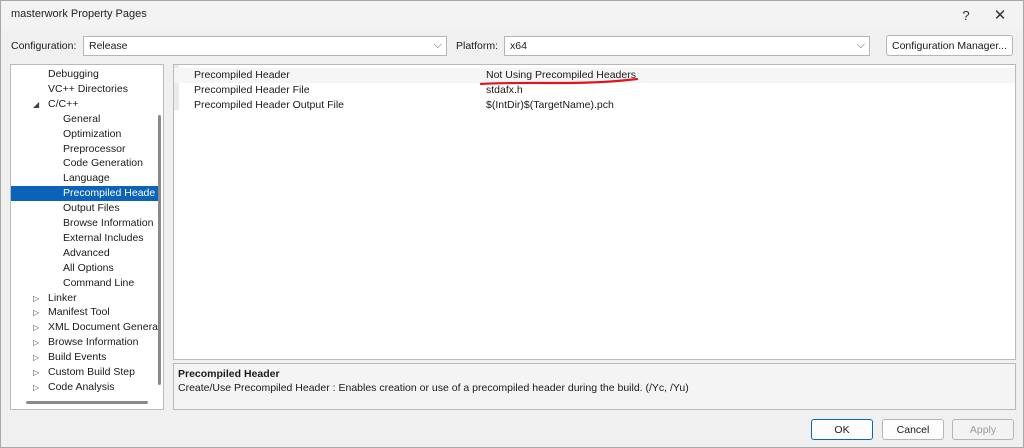 This screenshot has width=1024, height=448. What do you see at coordinates (103, 327) in the screenshot?
I see `tree-item-label: XML Document Genera` at bounding box center [103, 327].